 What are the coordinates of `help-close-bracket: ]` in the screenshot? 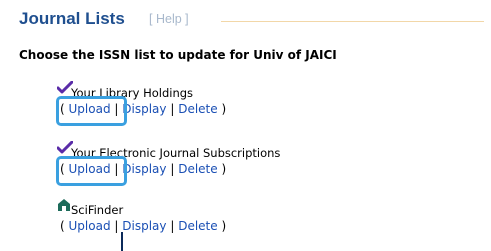 It's located at (187, 19).